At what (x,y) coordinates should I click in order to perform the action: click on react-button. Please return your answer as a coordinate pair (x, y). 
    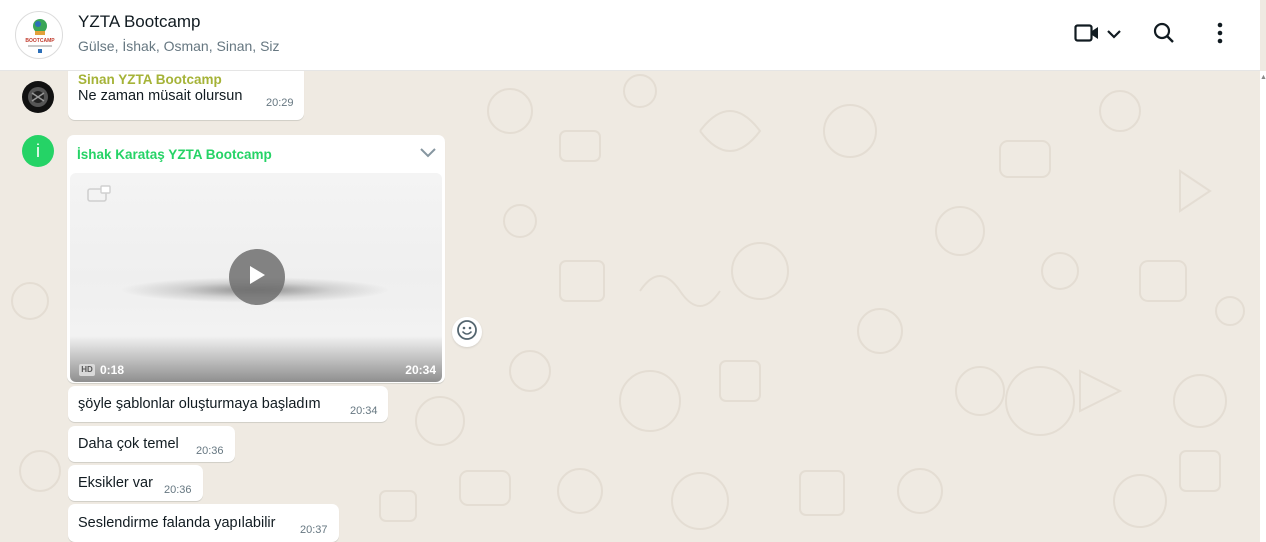
    Looking at the image, I should click on (467, 332).